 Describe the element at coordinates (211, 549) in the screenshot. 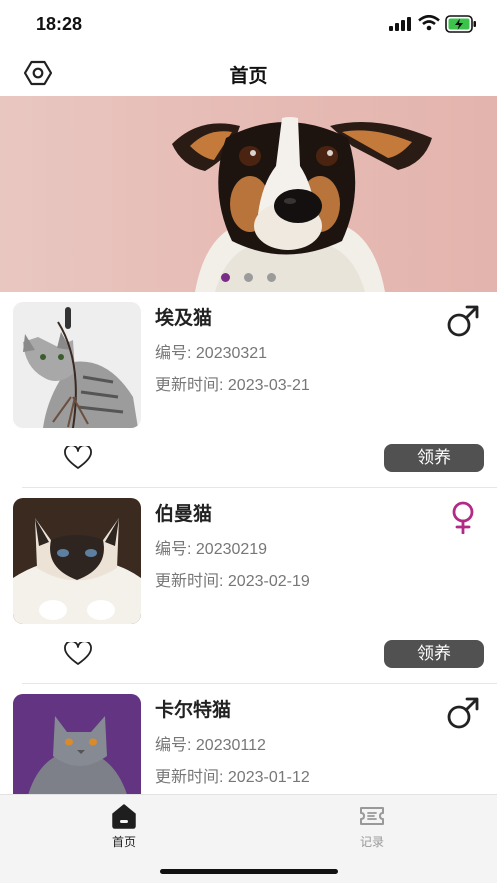

I see `pet-code: 编号: 20230219` at that location.